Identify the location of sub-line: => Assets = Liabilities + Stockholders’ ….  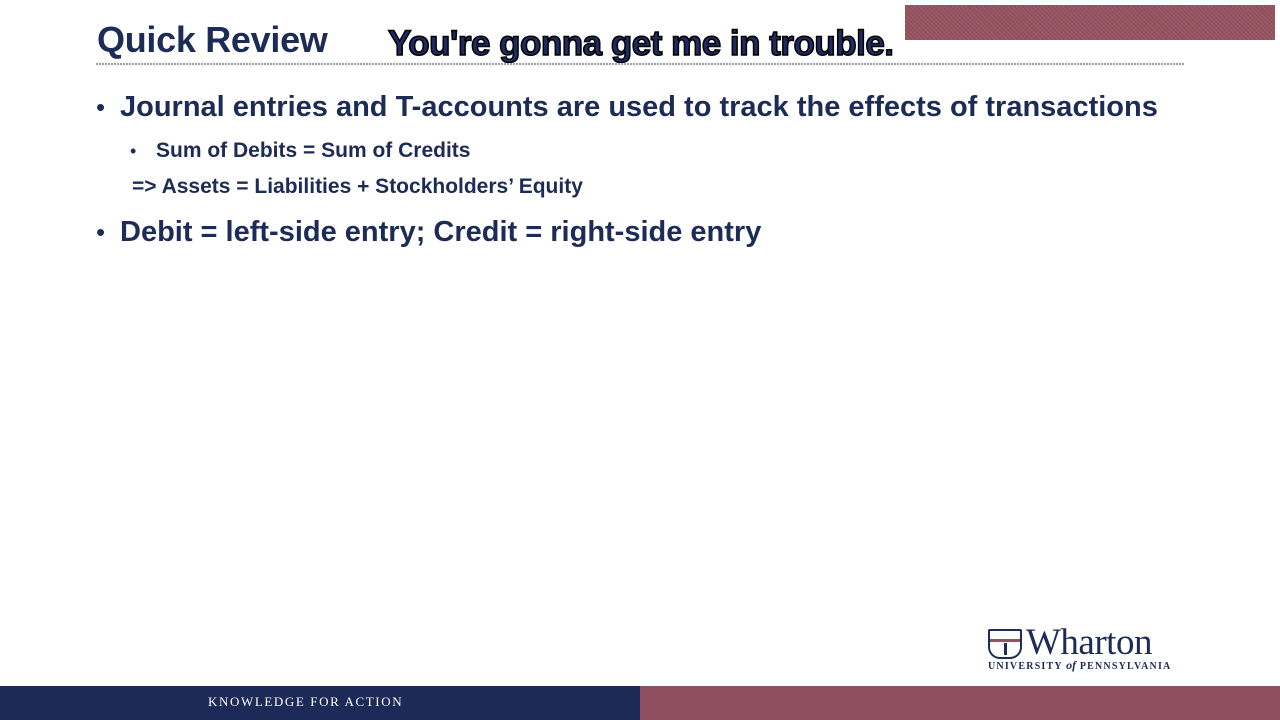
(357, 186).